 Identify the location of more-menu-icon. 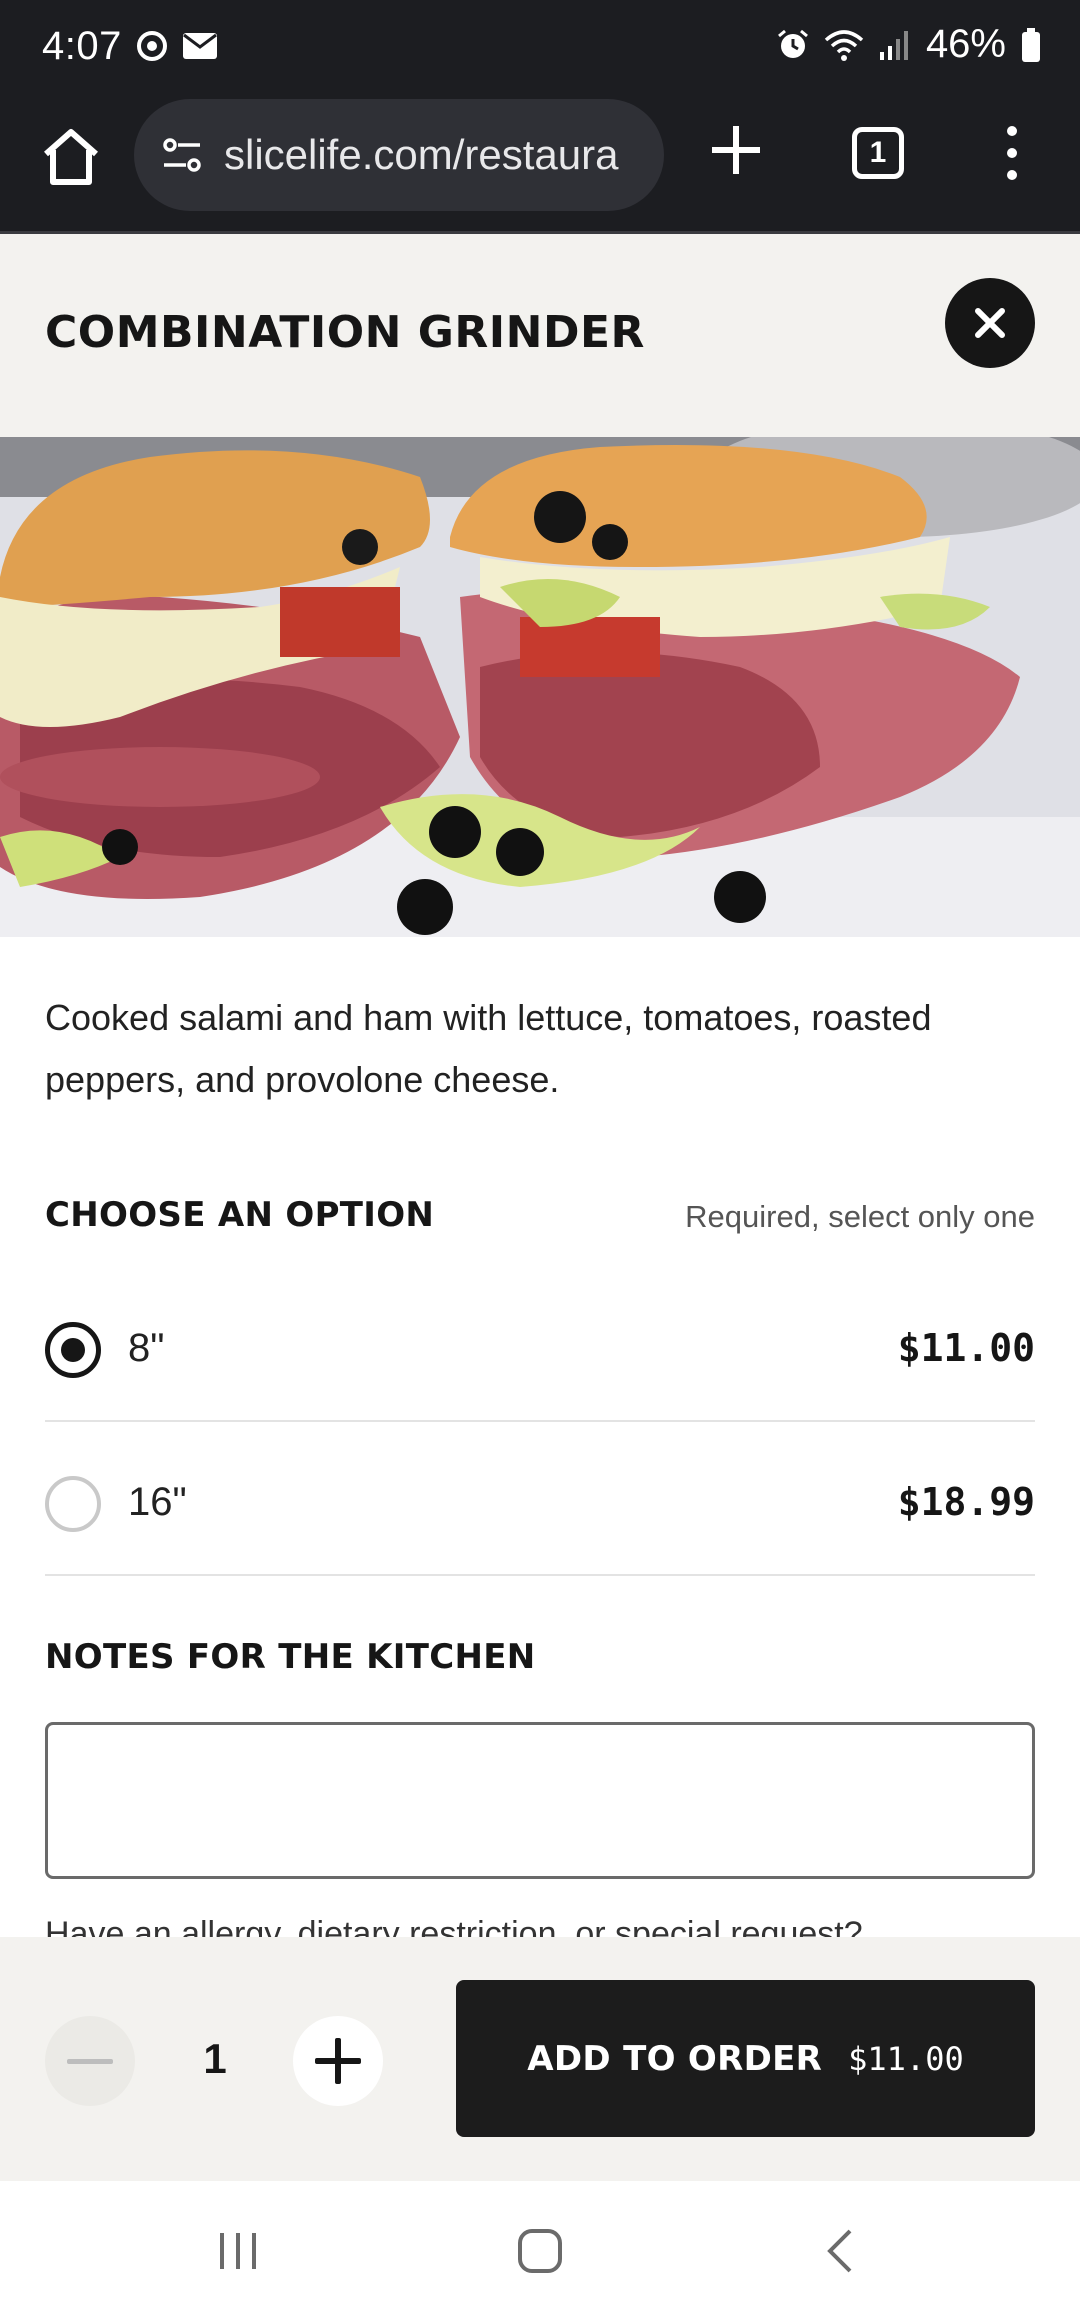
(1012, 153).